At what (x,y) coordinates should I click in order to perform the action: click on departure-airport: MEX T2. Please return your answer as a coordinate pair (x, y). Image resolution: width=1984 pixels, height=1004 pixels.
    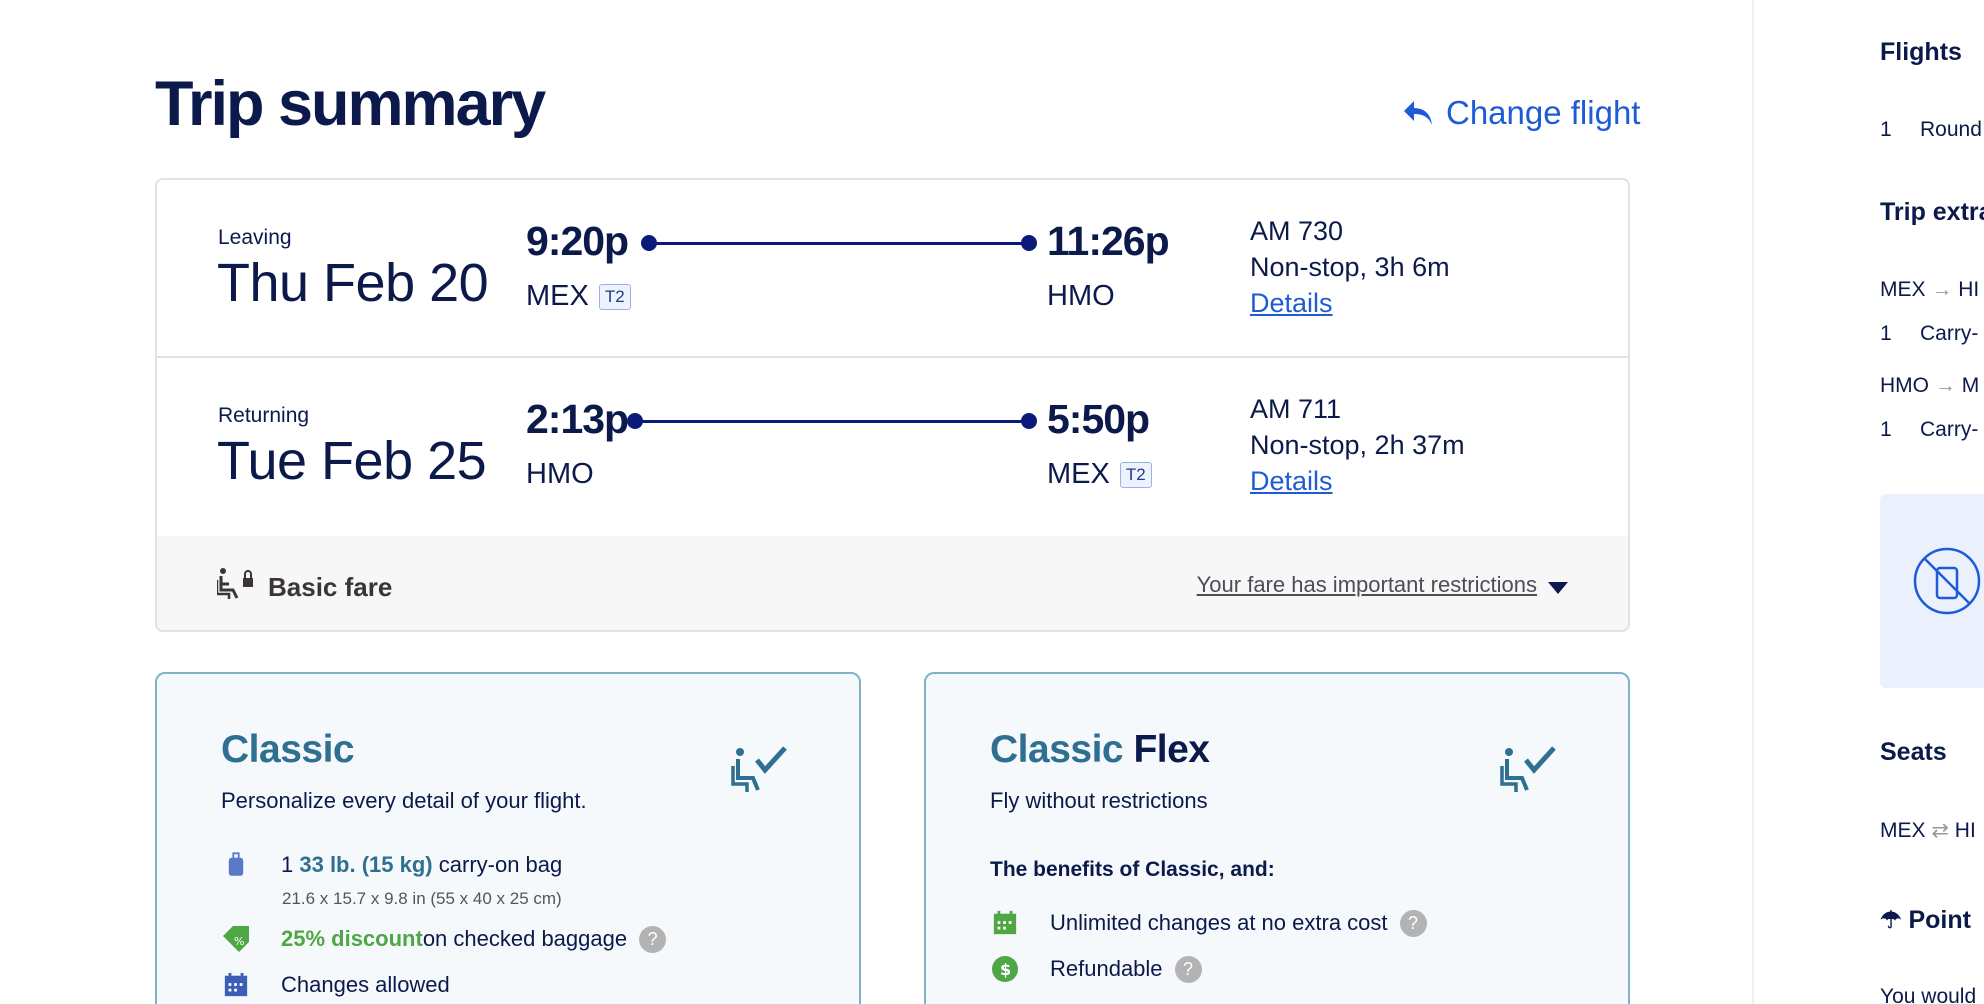
    Looking at the image, I should click on (578, 296).